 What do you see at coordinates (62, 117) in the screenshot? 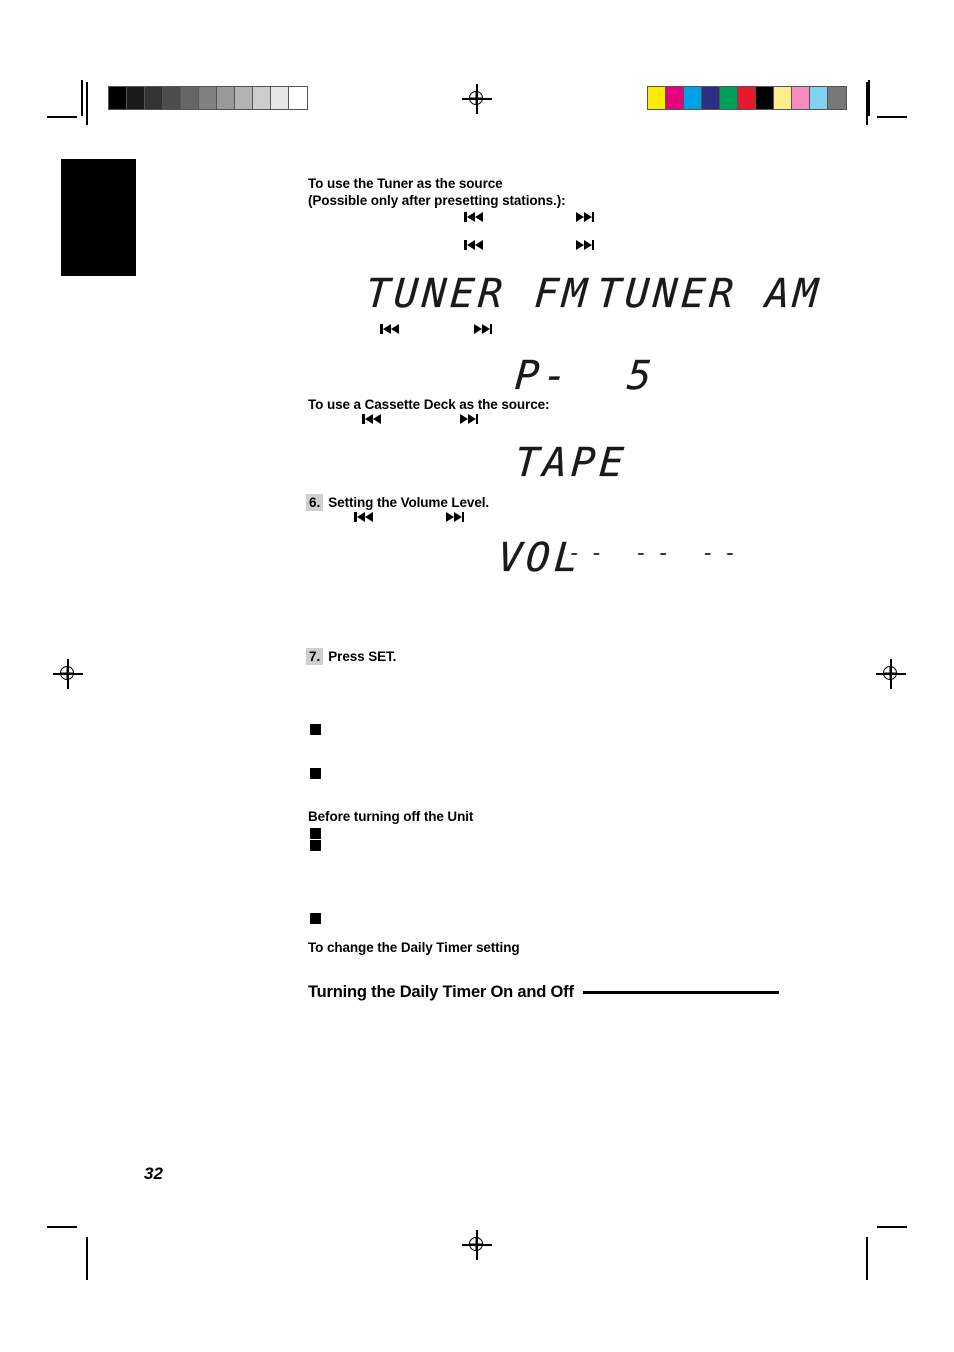
I see `trim-mark-top-left` at bounding box center [62, 117].